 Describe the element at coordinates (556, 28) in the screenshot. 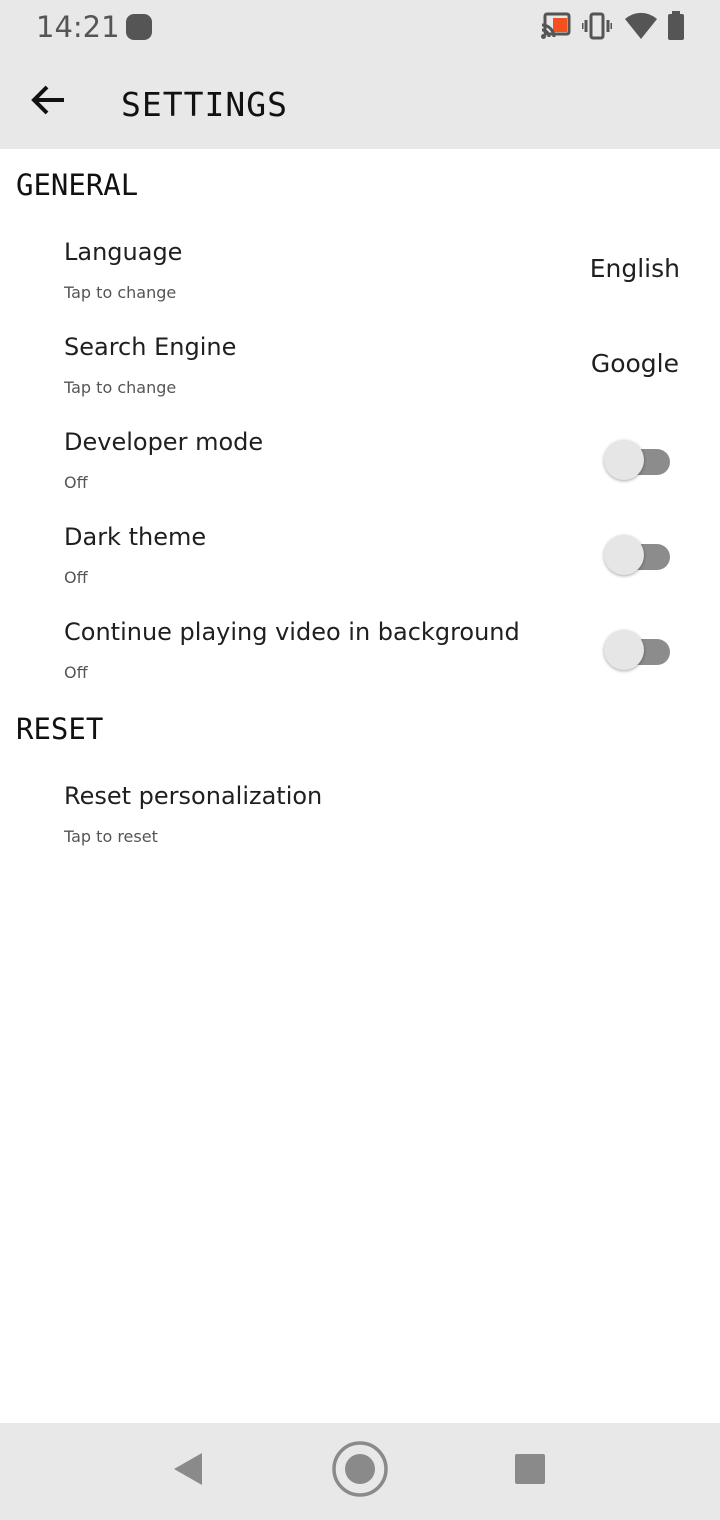

I see `cast-icon` at that location.